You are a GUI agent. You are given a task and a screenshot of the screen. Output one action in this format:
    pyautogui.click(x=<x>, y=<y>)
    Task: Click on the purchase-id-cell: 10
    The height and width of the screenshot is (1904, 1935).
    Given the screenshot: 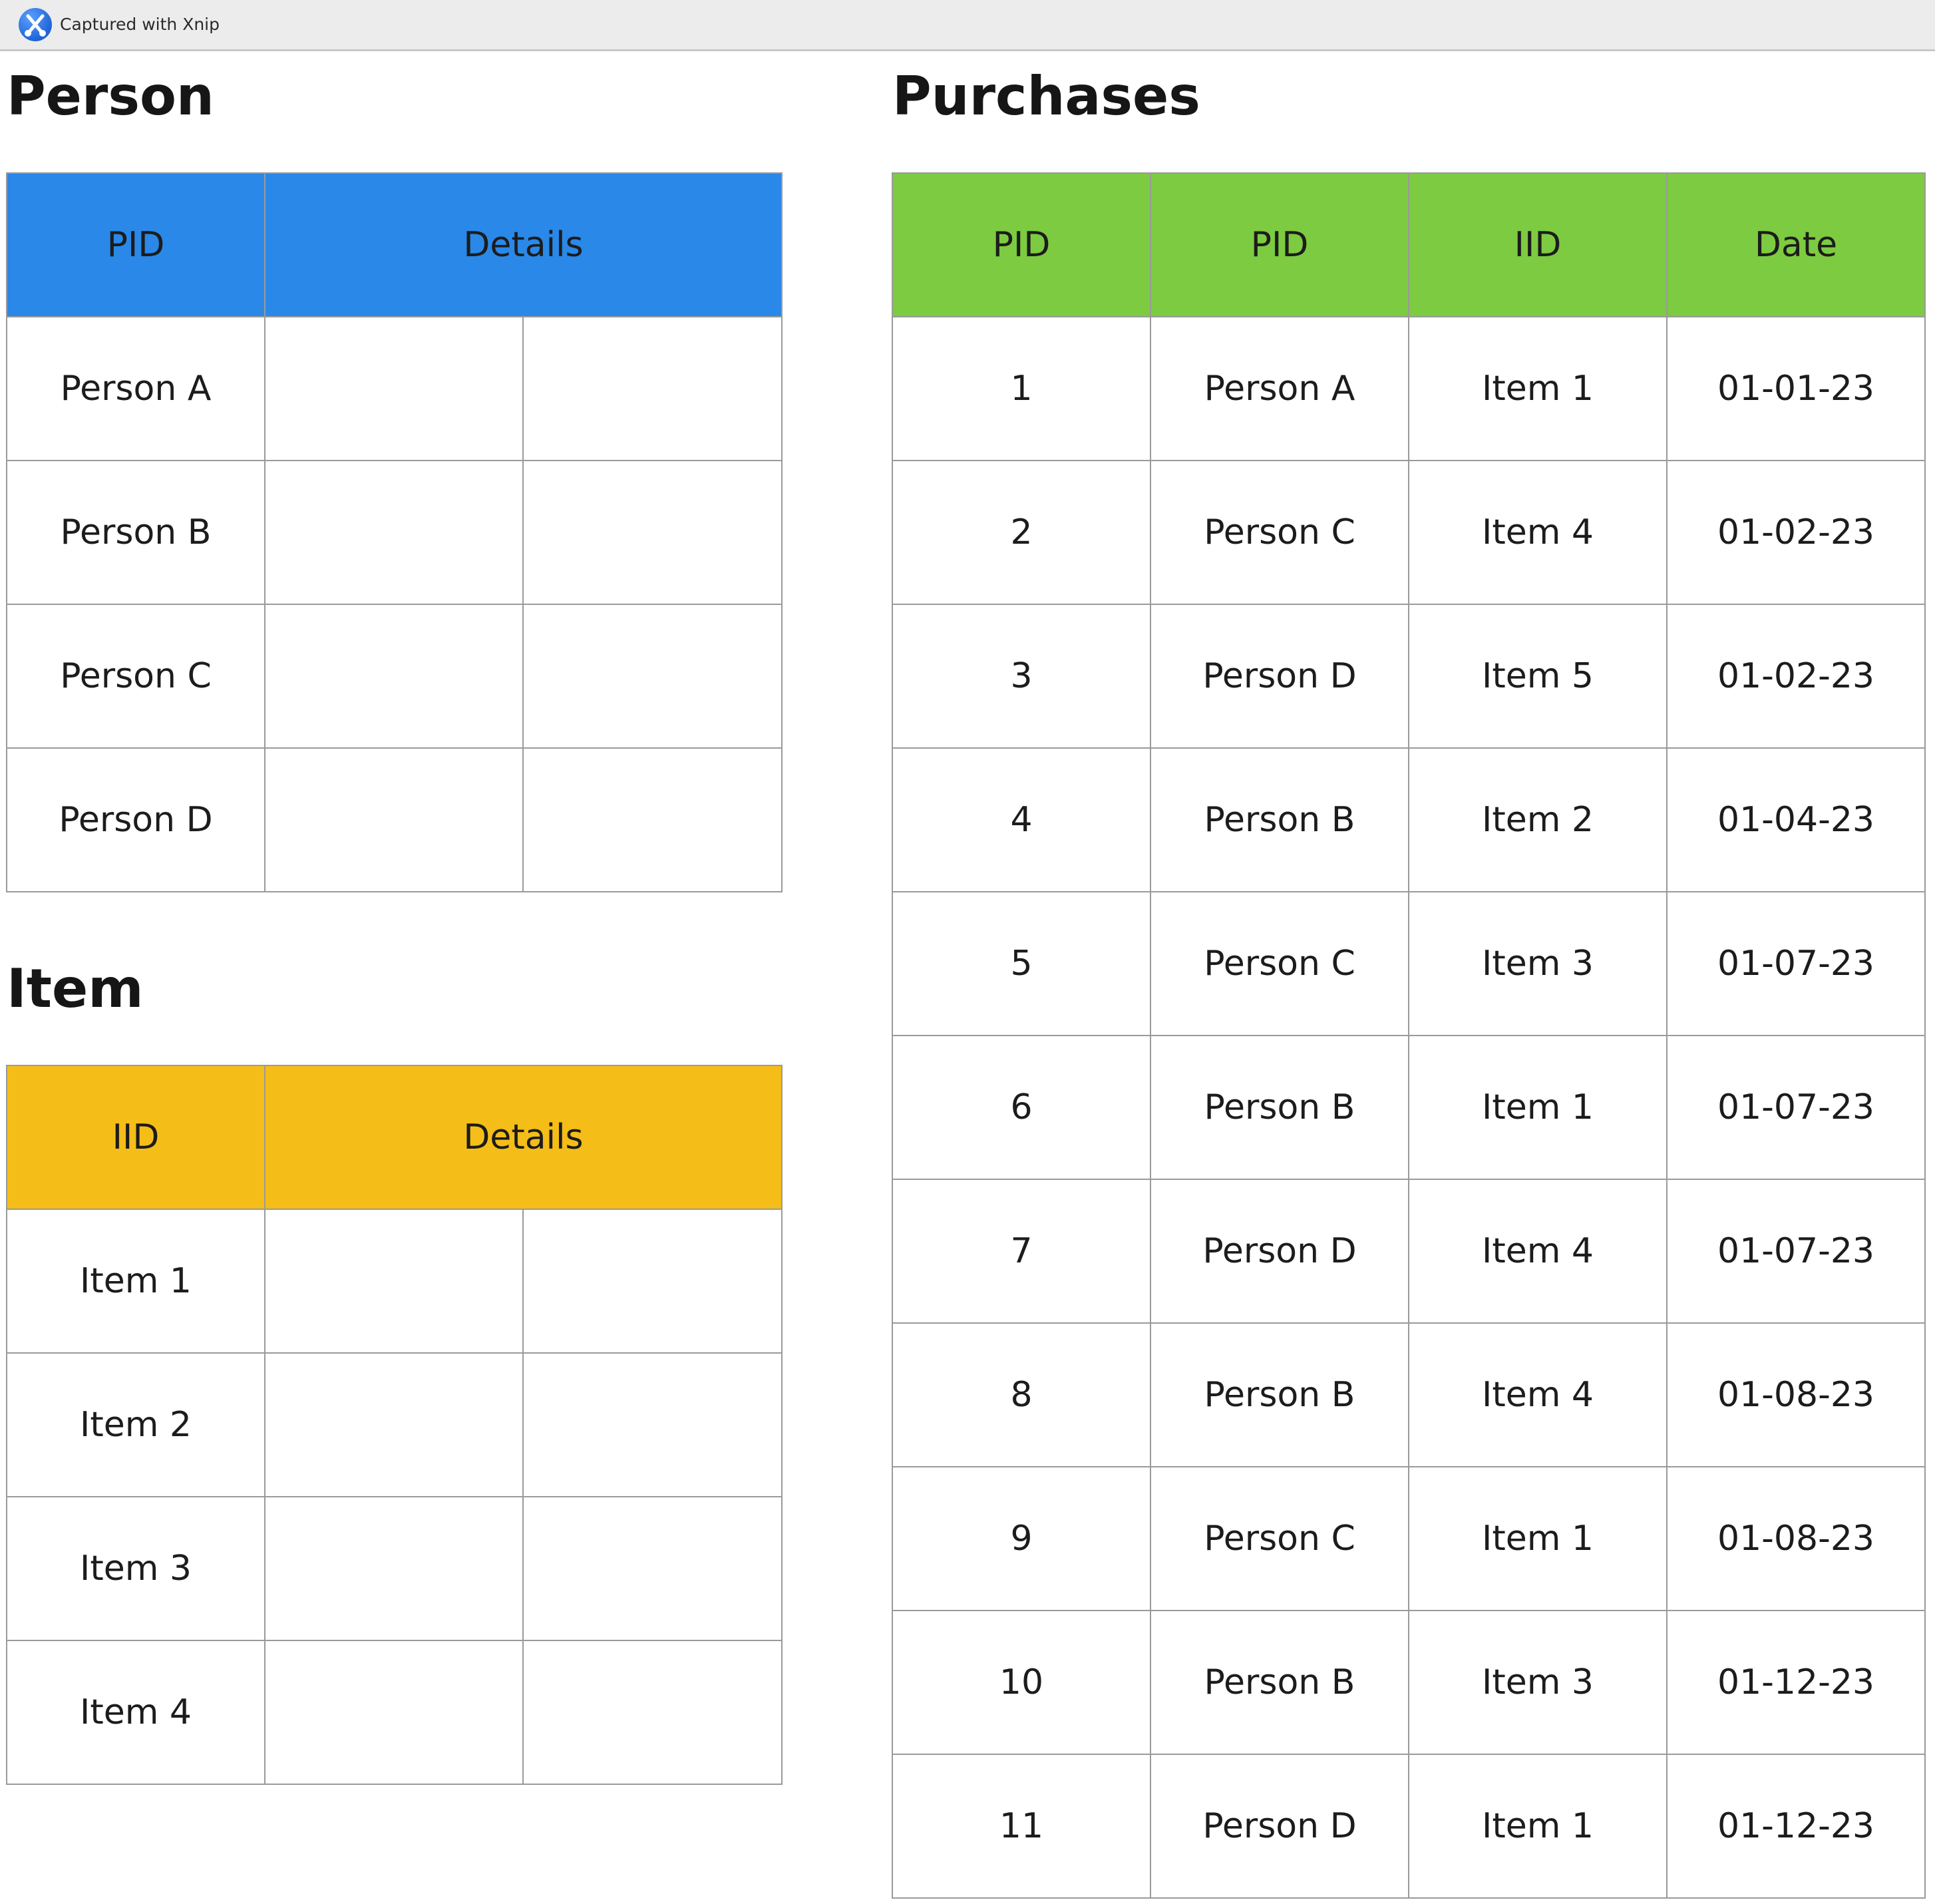 What is the action you would take?
    pyautogui.click(x=1022, y=1682)
    